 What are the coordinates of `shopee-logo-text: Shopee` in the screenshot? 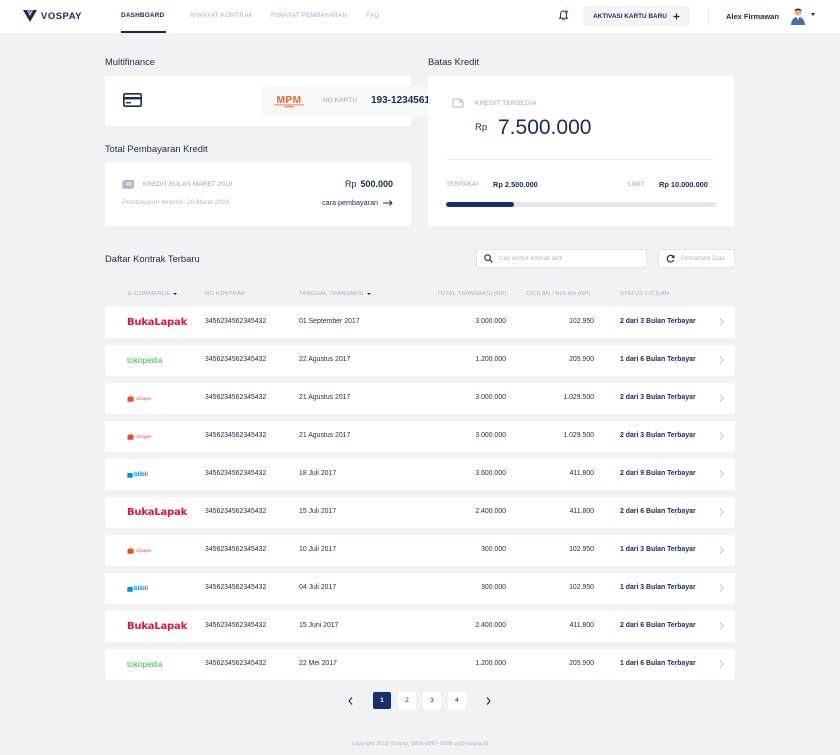 It's located at (144, 436).